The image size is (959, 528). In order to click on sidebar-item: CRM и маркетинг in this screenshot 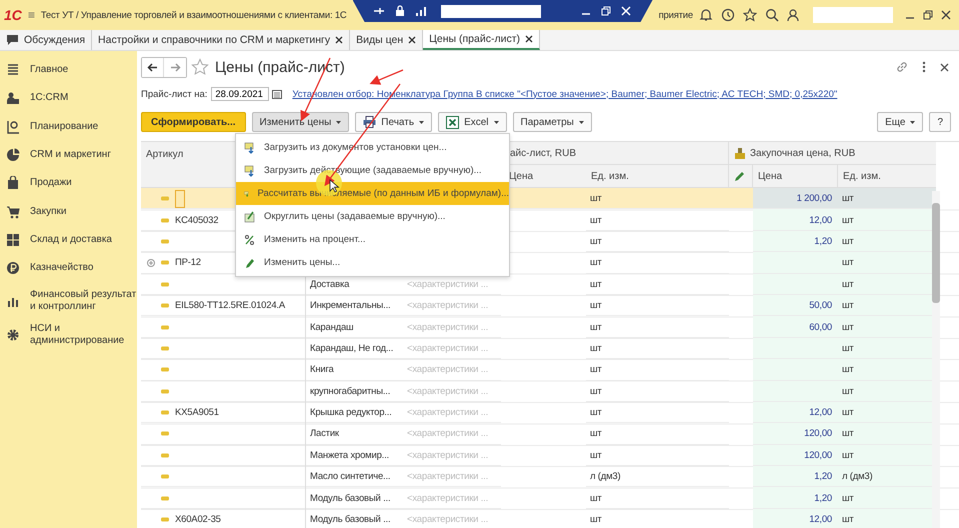, I will do `click(70, 155)`.